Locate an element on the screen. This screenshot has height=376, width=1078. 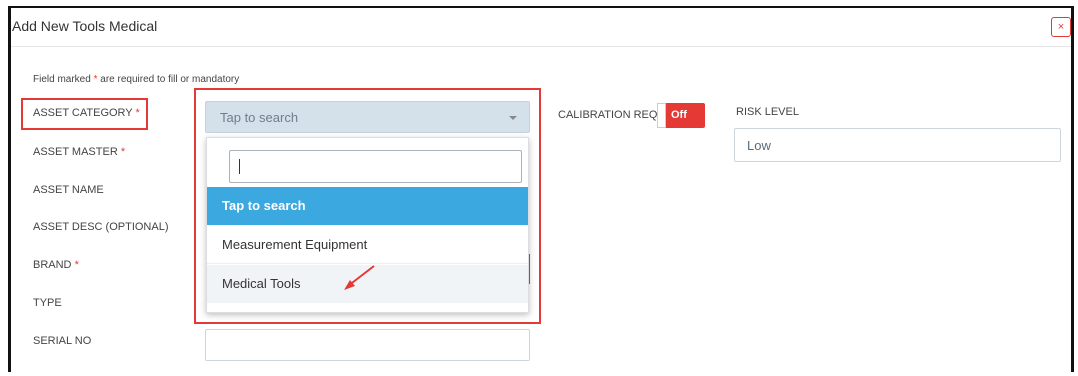
type-label: TYPE is located at coordinates (47, 303).